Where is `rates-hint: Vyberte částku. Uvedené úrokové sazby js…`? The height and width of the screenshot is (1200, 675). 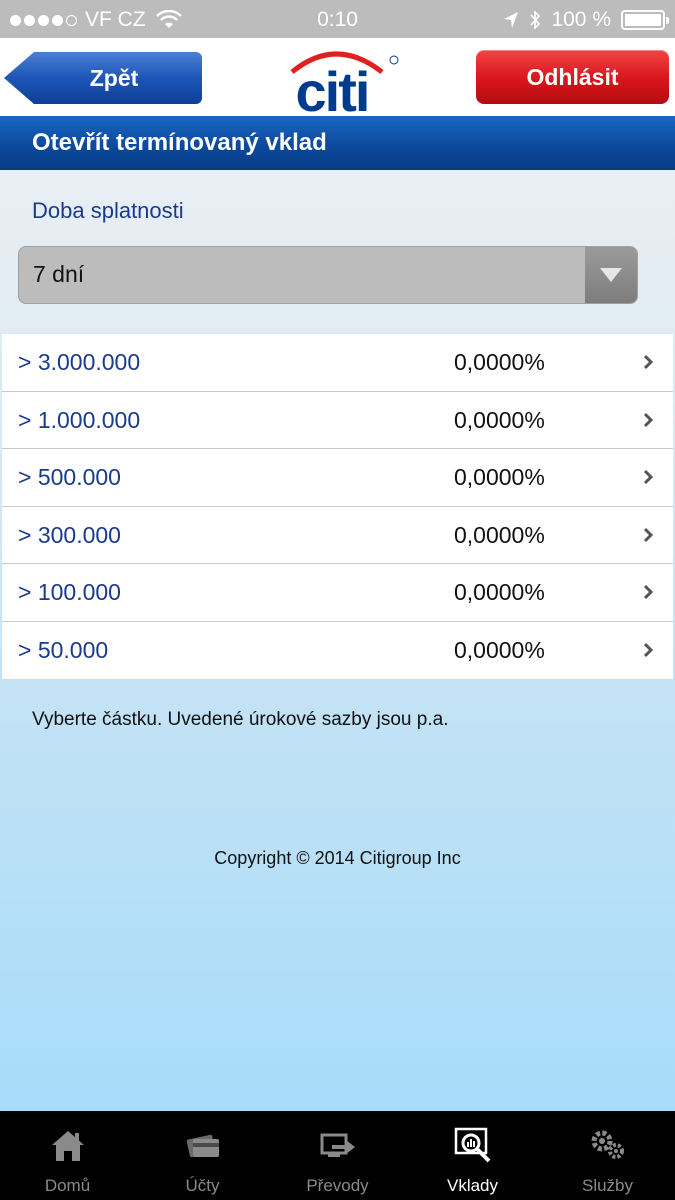 rates-hint: Vyberte částku. Uvedené úrokové sazby js… is located at coordinates (240, 719).